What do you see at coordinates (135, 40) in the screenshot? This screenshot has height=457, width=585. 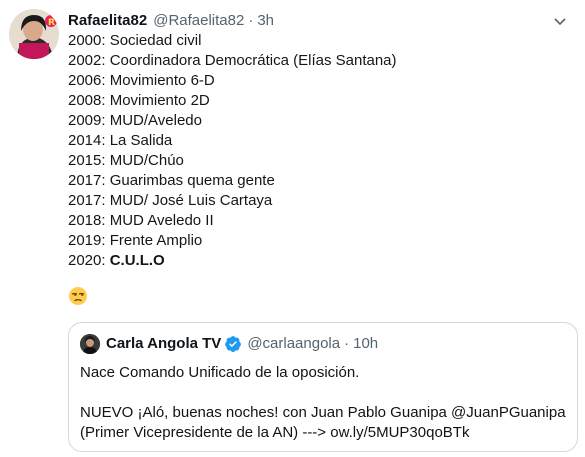 I see `tweet-line: 2000: Sociedad civil` at bounding box center [135, 40].